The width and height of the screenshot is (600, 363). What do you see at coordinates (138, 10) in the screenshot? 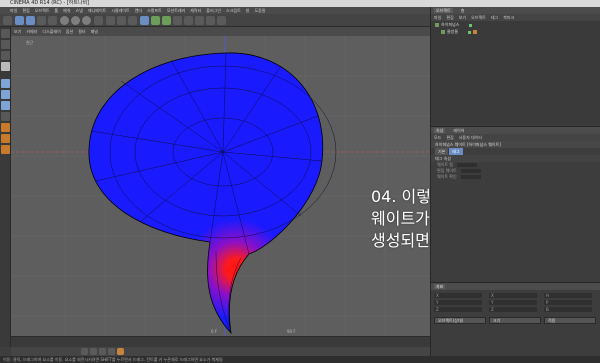
I see `menu-item: 렌더` at bounding box center [138, 10].